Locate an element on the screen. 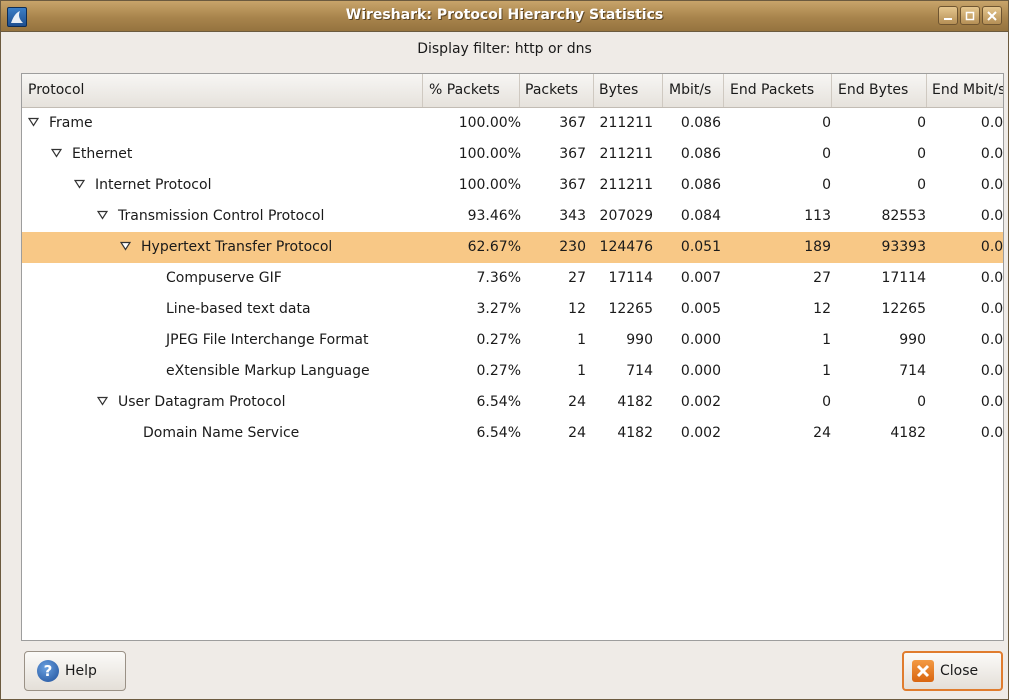 The height and width of the screenshot is (700, 1009). end-mbit-cell: 0.007 is located at coordinates (992, 278).